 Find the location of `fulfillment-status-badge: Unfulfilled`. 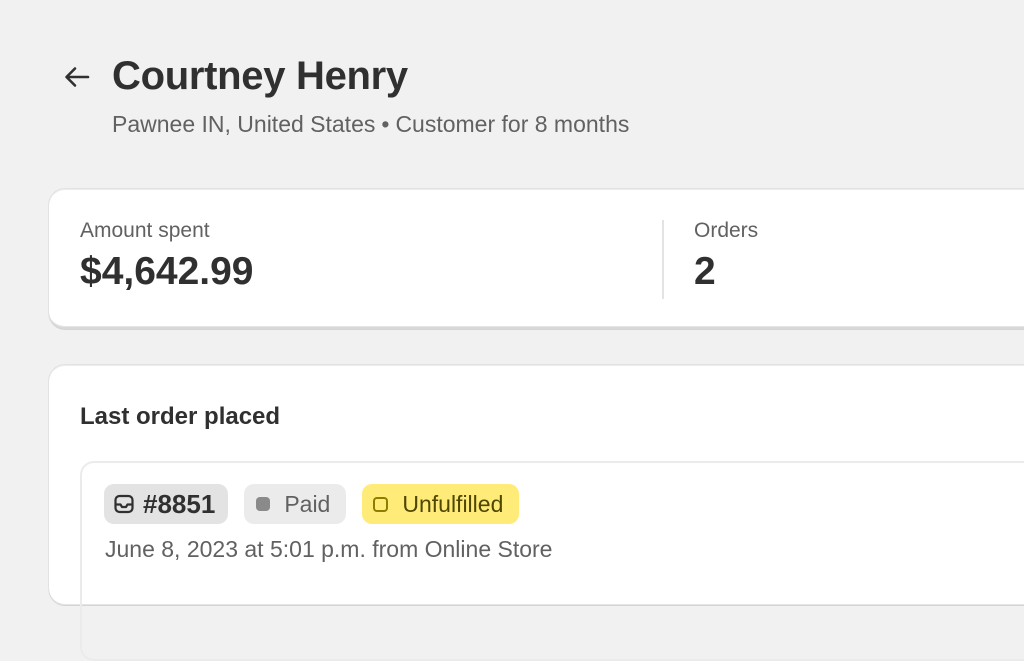

fulfillment-status-badge: Unfulfilled is located at coordinates (441, 504).